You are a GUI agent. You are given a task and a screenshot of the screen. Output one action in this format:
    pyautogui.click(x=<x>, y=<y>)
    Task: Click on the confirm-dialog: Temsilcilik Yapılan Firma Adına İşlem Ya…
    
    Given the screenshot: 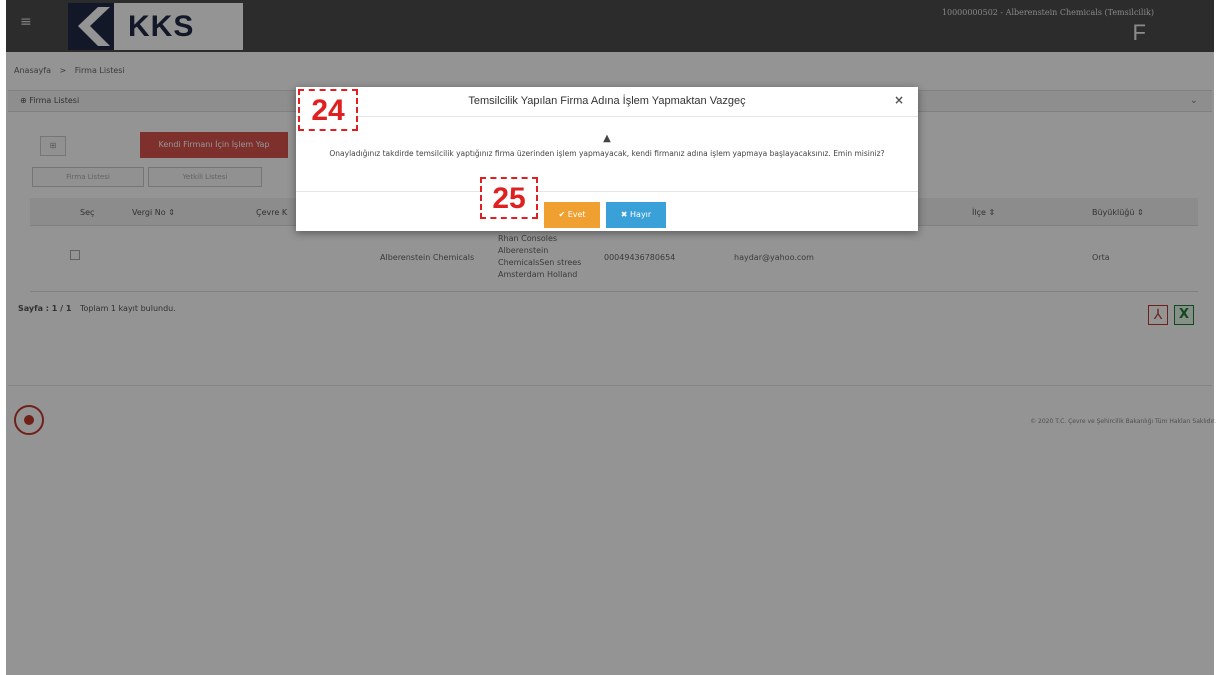 What is the action you would take?
    pyautogui.click(x=607, y=159)
    